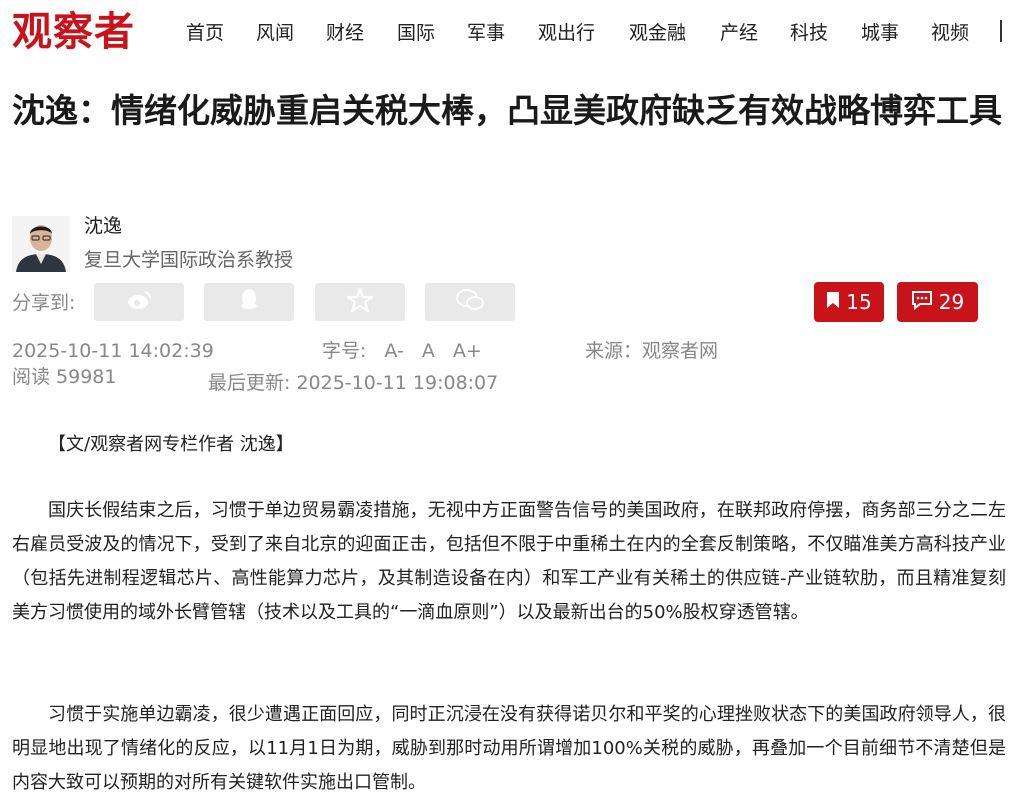 The height and width of the screenshot is (802, 1024). I want to click on comment-button: 29, so click(937, 302).